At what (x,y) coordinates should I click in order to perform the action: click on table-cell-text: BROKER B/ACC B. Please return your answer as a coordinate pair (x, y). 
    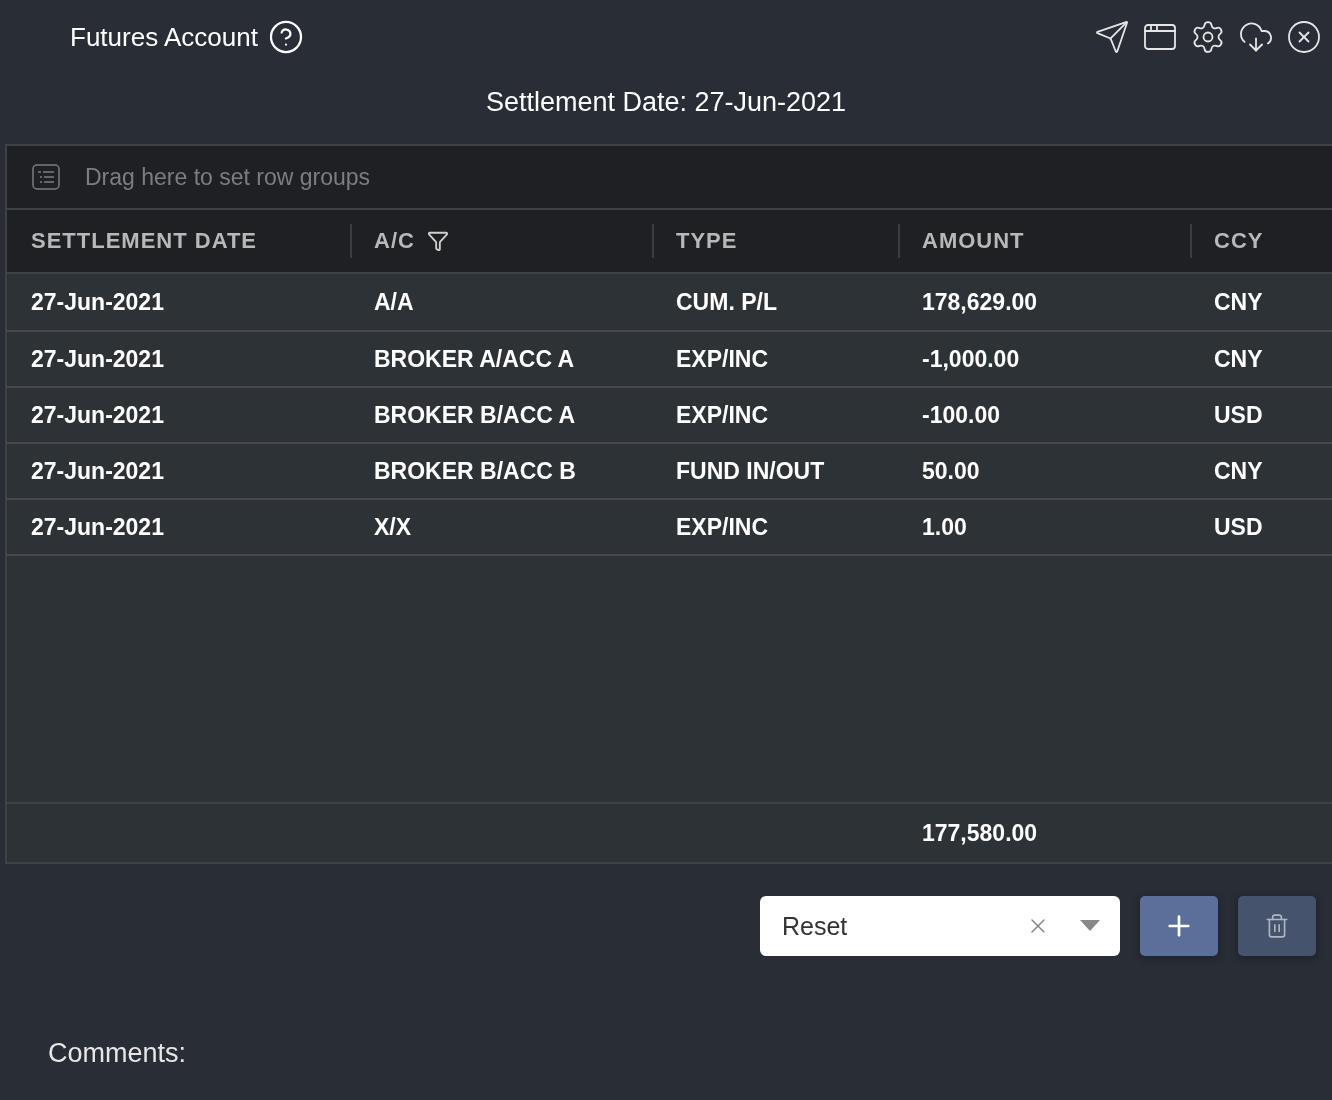
    Looking at the image, I should click on (475, 471).